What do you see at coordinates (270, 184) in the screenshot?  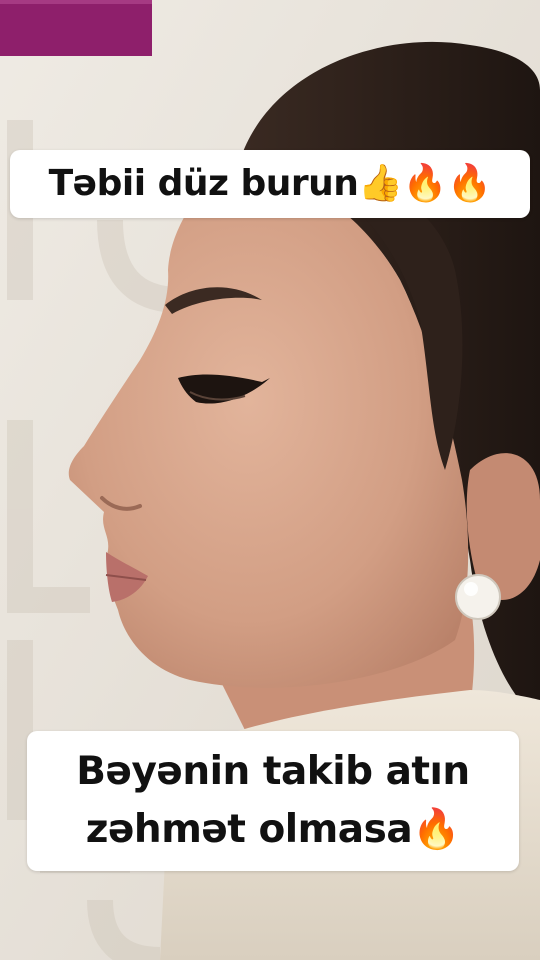 I see `caption-top: Təbii düz burun👍🔥🔥` at bounding box center [270, 184].